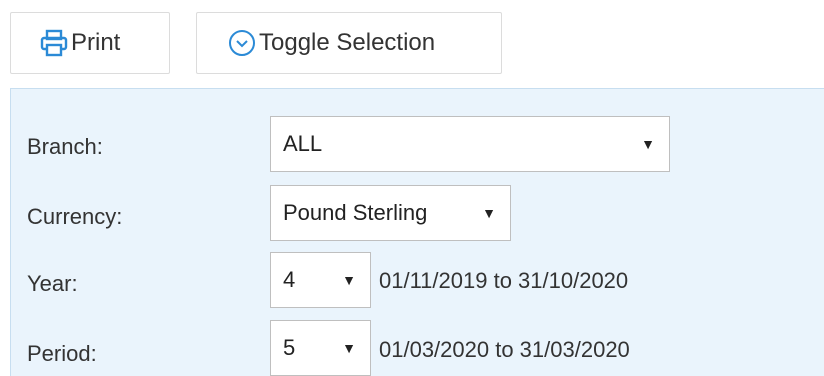  I want to click on print-label: Print, so click(96, 42).